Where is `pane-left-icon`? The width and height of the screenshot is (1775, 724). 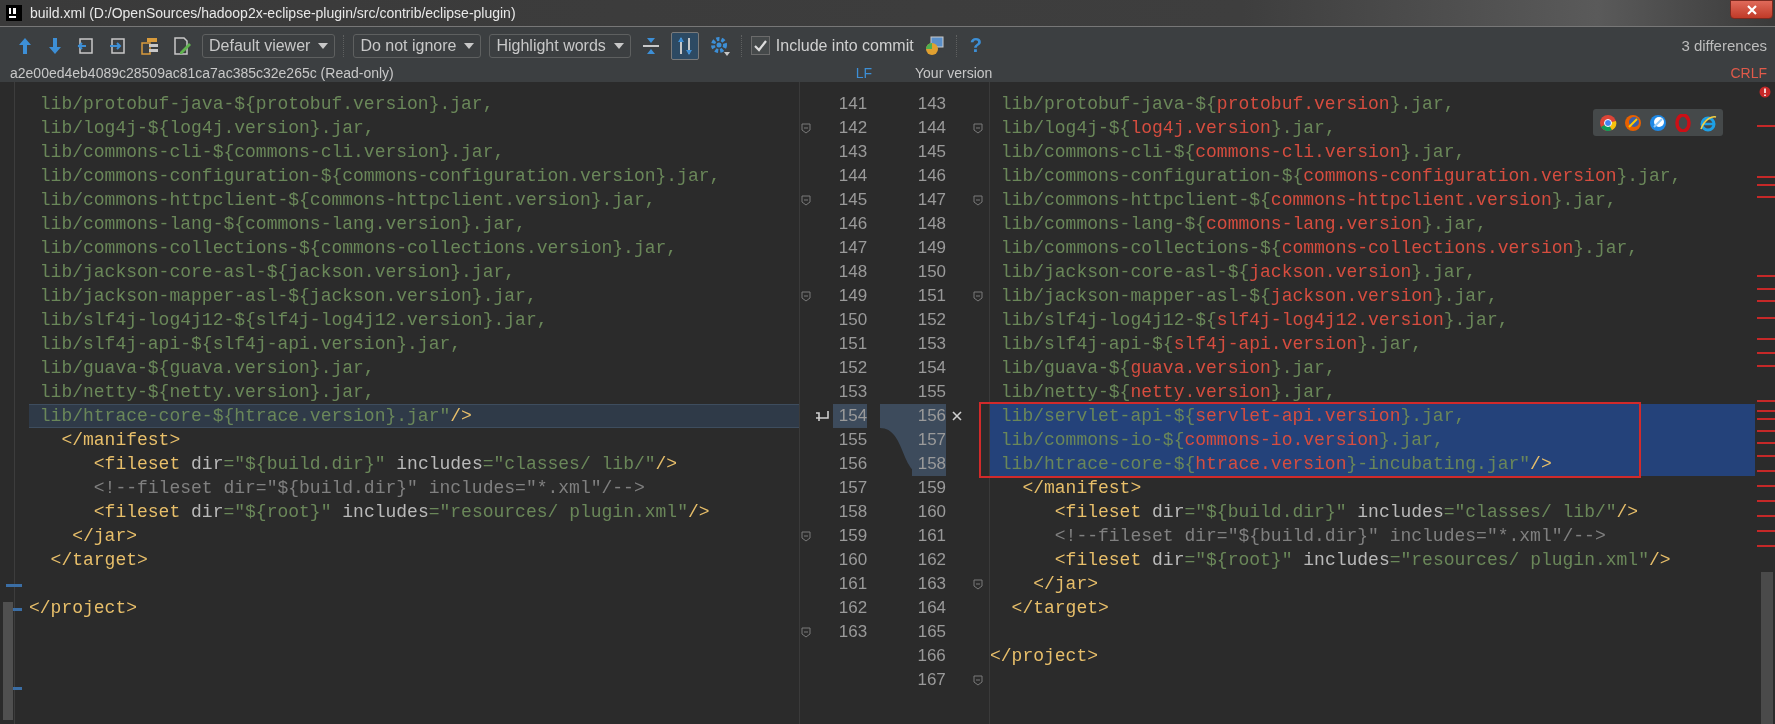
pane-left-icon is located at coordinates (86, 45).